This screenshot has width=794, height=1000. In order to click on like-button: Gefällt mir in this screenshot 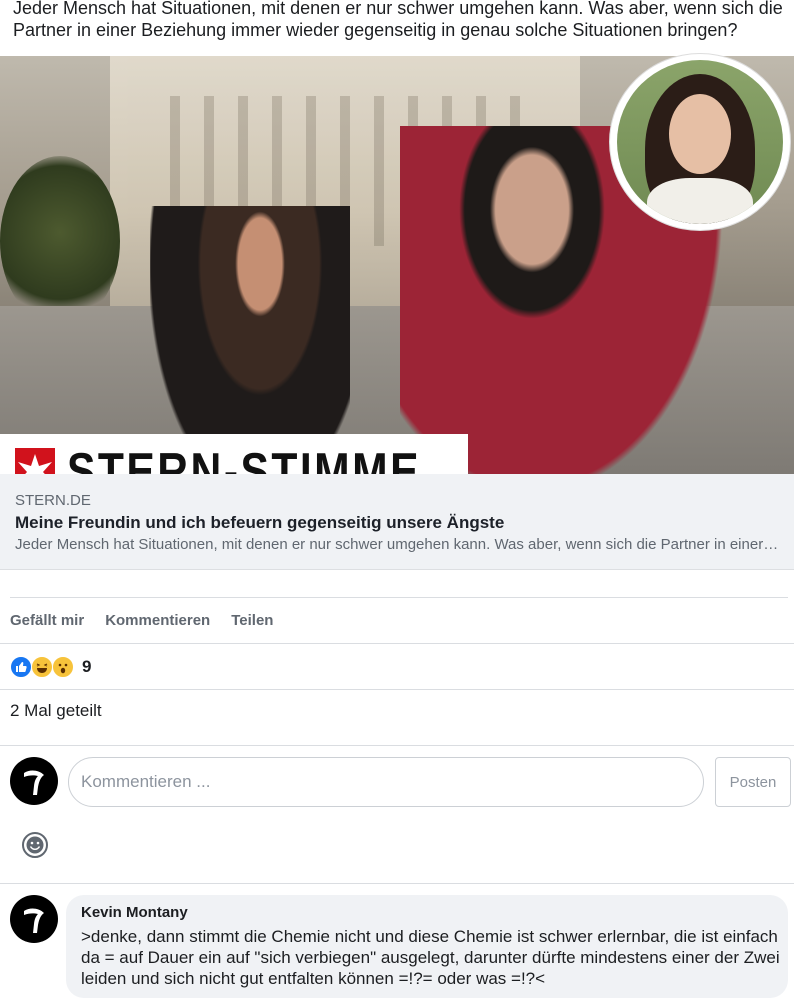, I will do `click(47, 620)`.